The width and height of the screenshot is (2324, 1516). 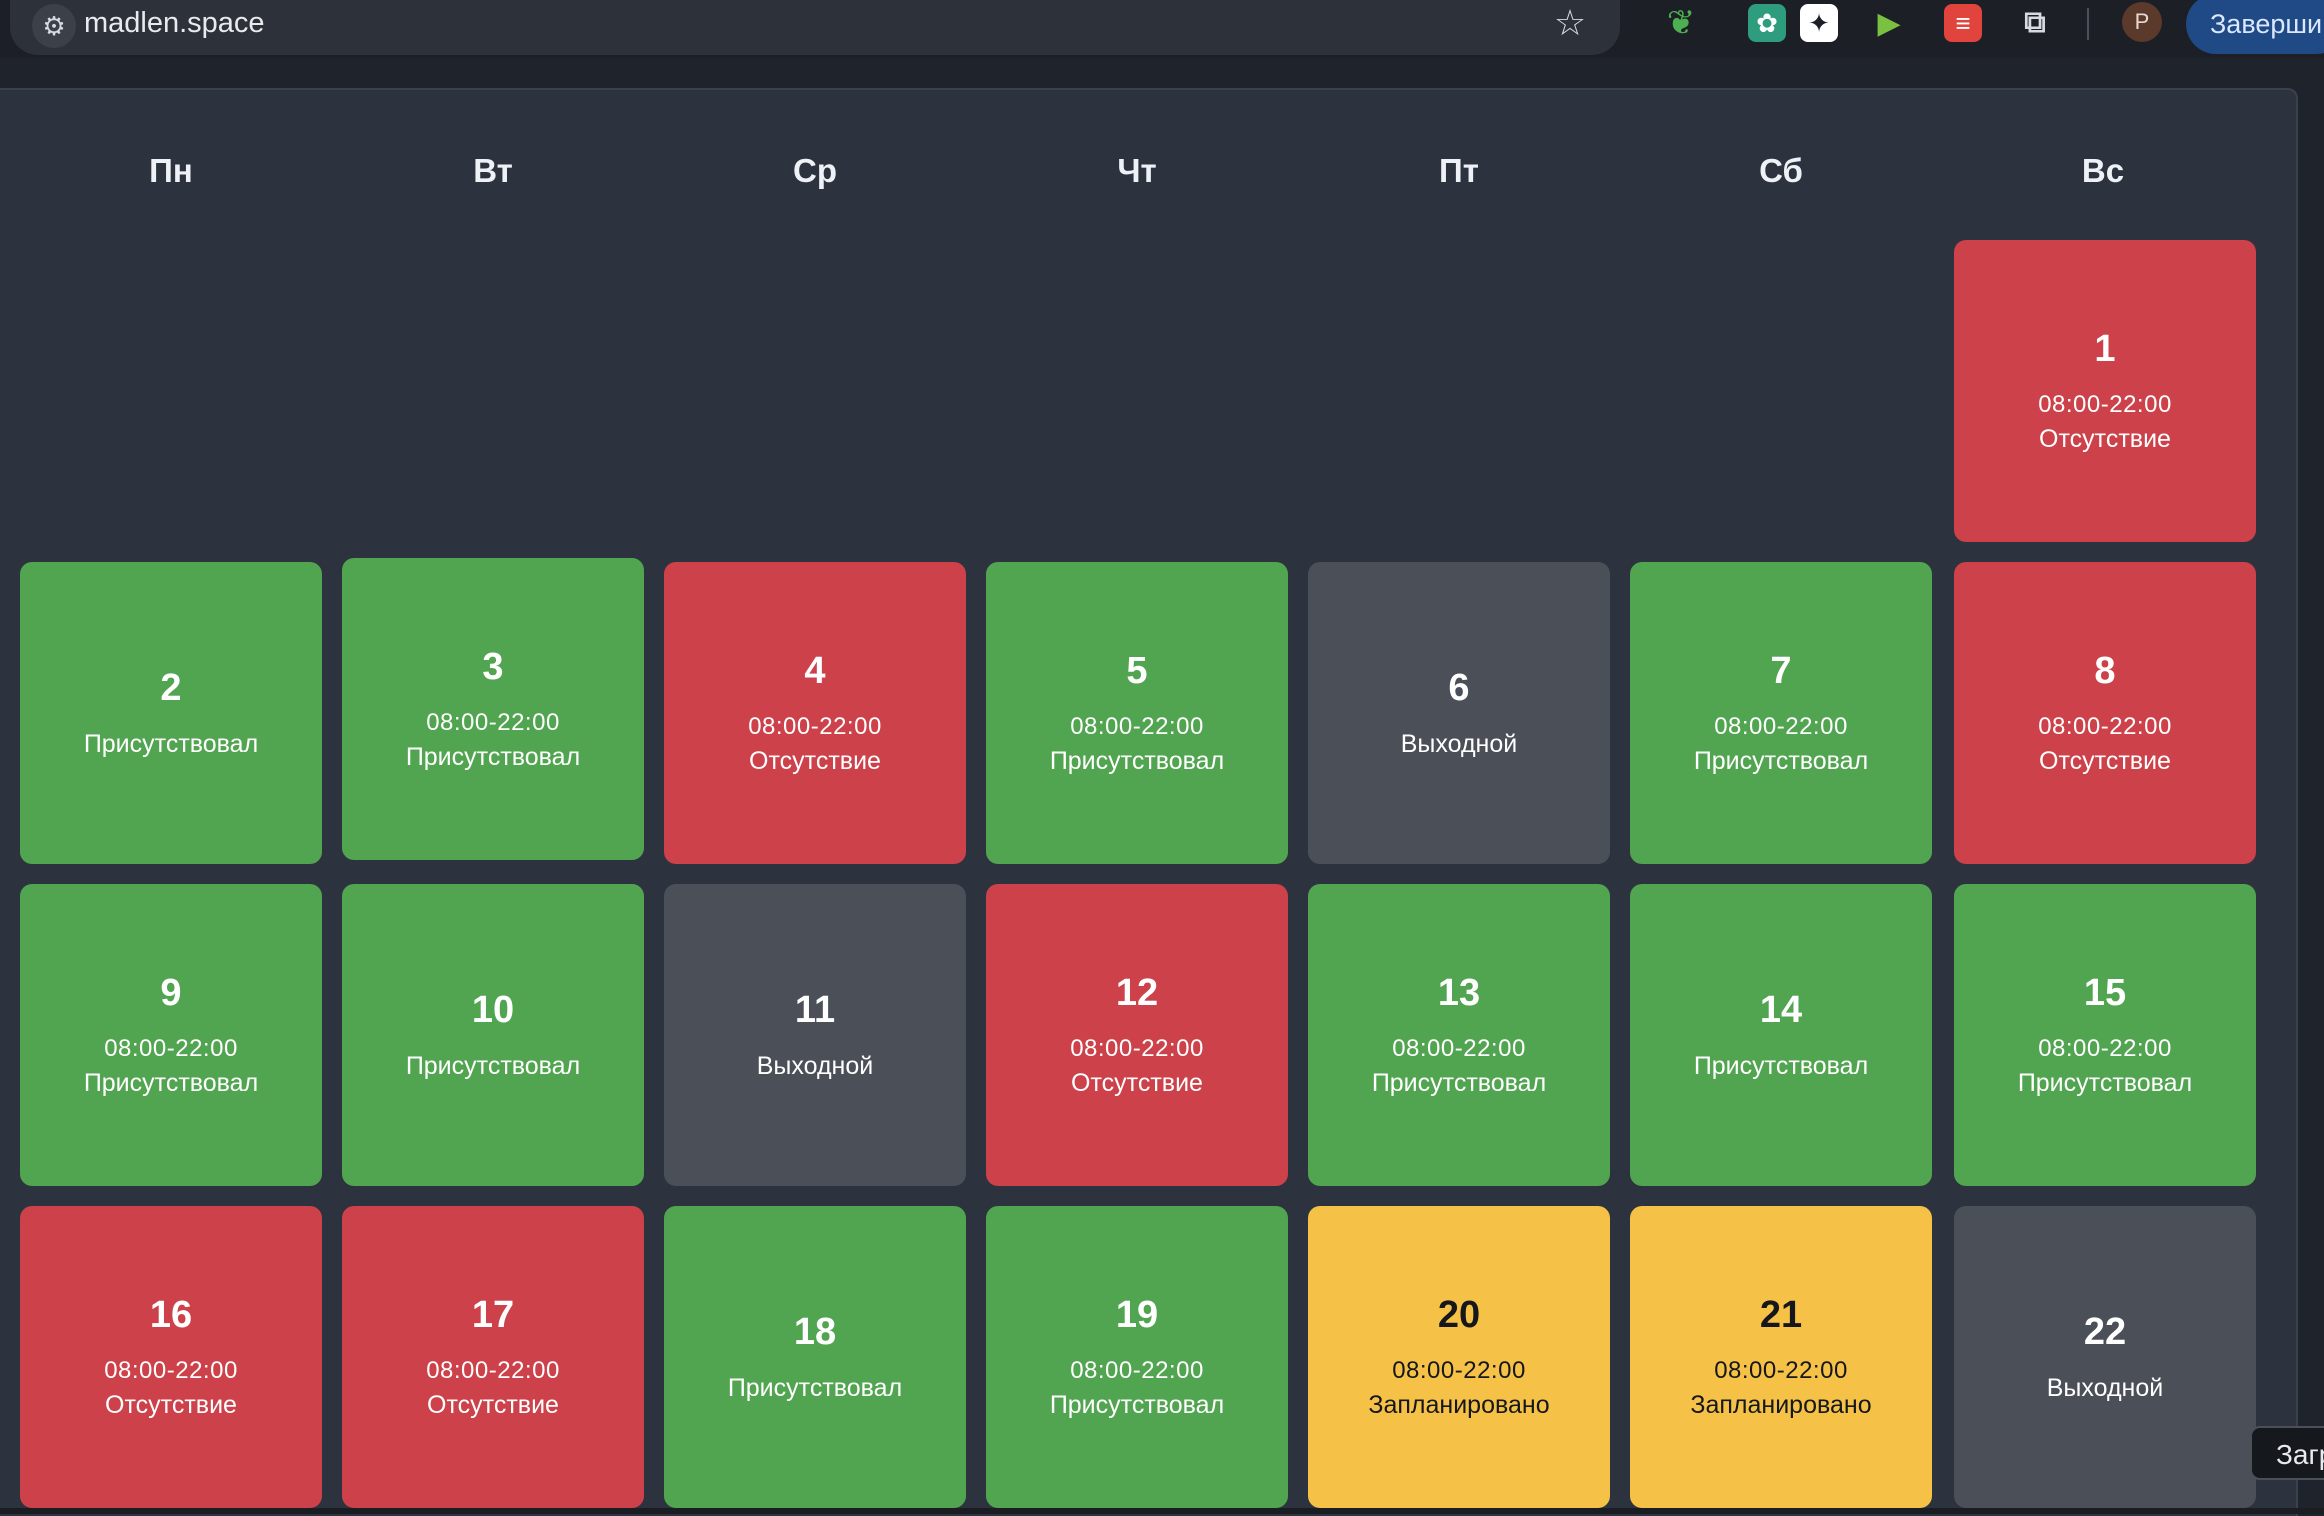 What do you see at coordinates (1889, 23) in the screenshot?
I see `play-icon: ▶` at bounding box center [1889, 23].